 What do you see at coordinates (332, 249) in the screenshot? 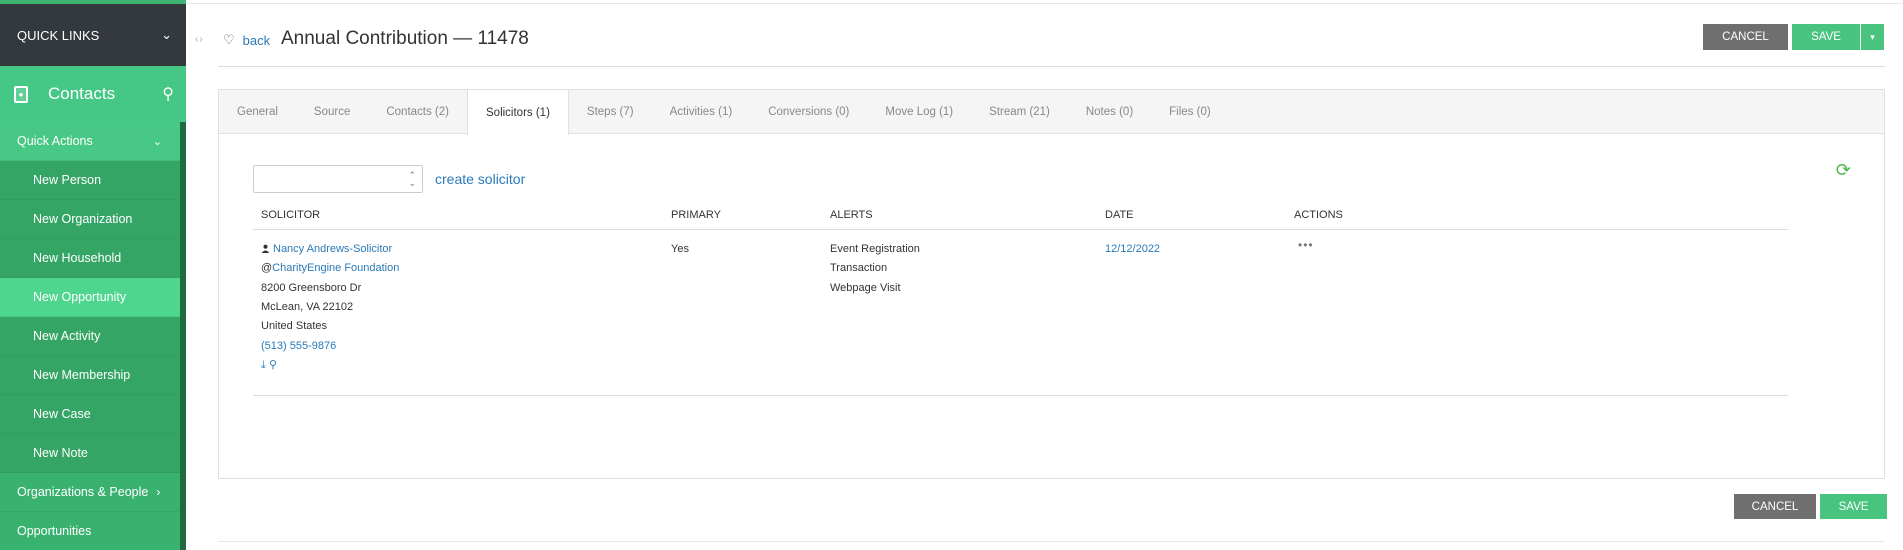
I see `solicitor-name-link: Nancy Andrews-Solicitor` at bounding box center [332, 249].